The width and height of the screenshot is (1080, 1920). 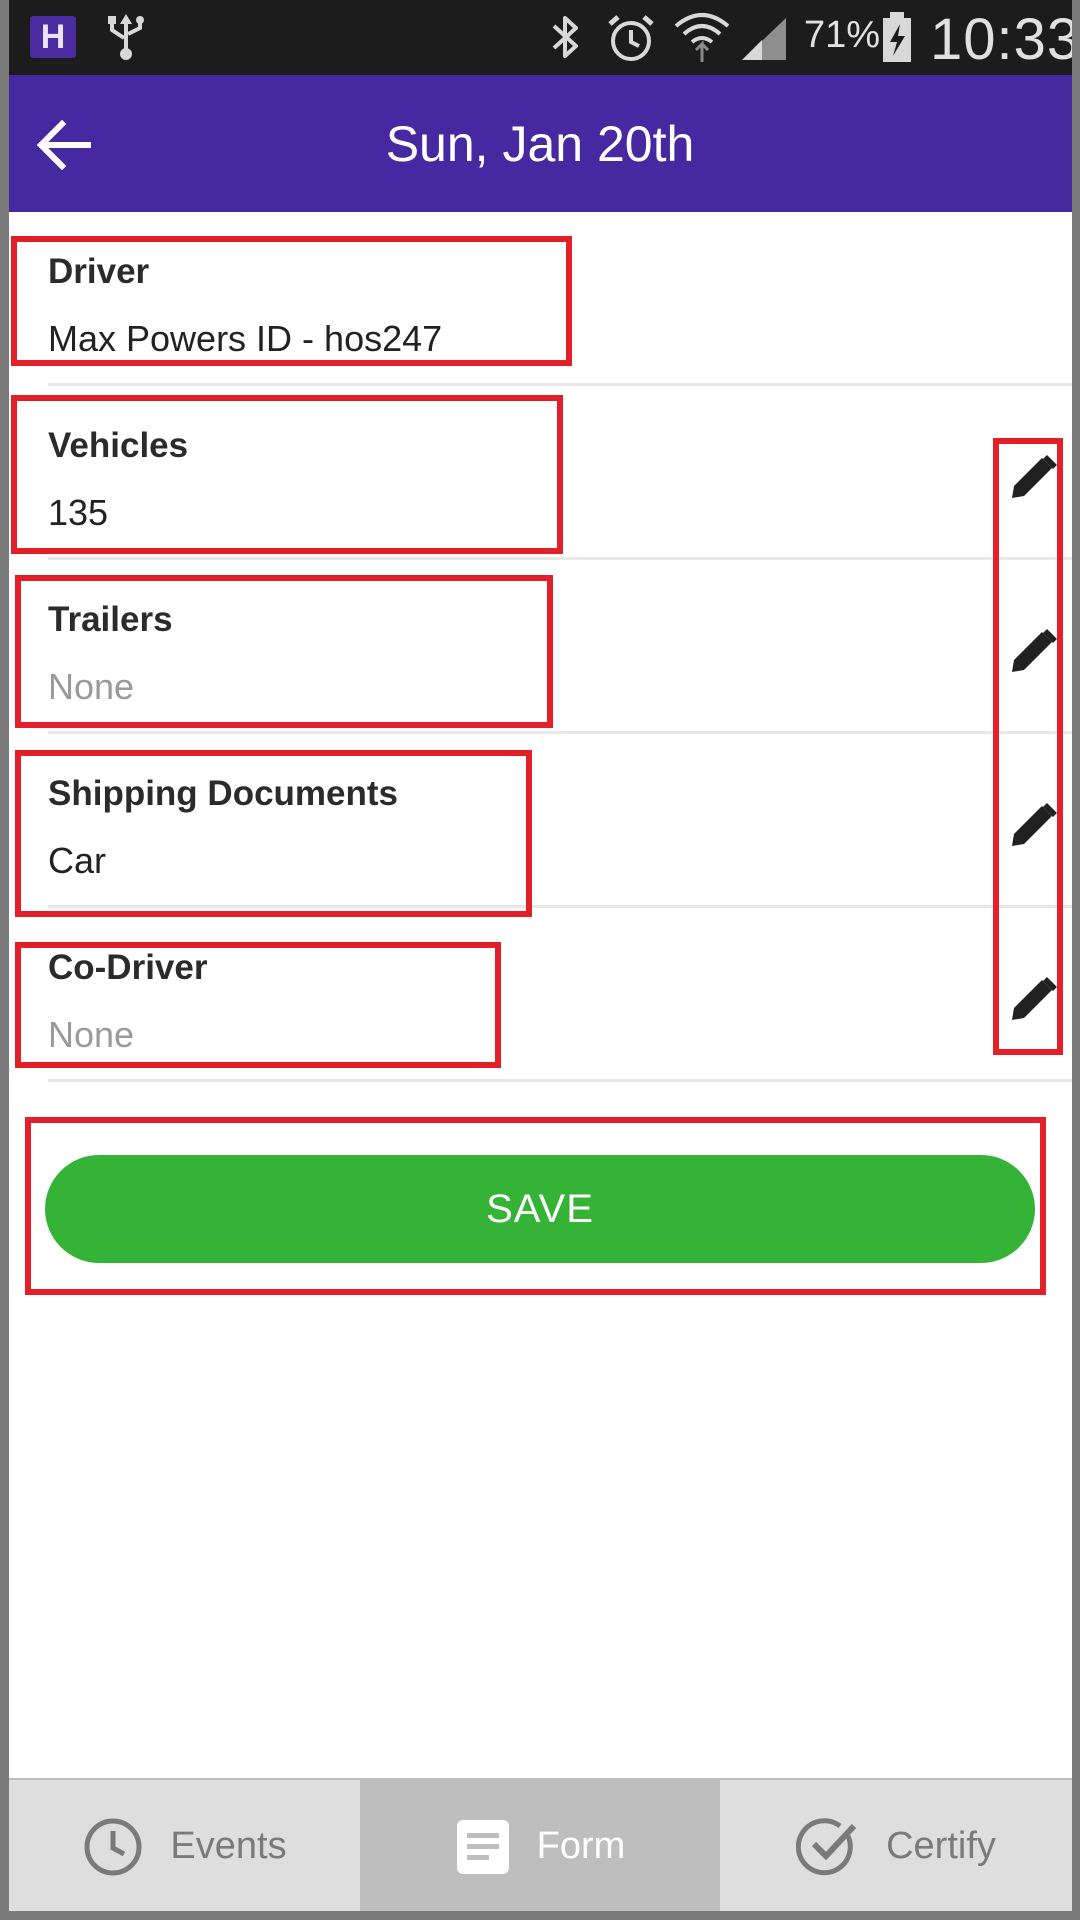 I want to click on clock-time: 10:33, so click(x=1005, y=39).